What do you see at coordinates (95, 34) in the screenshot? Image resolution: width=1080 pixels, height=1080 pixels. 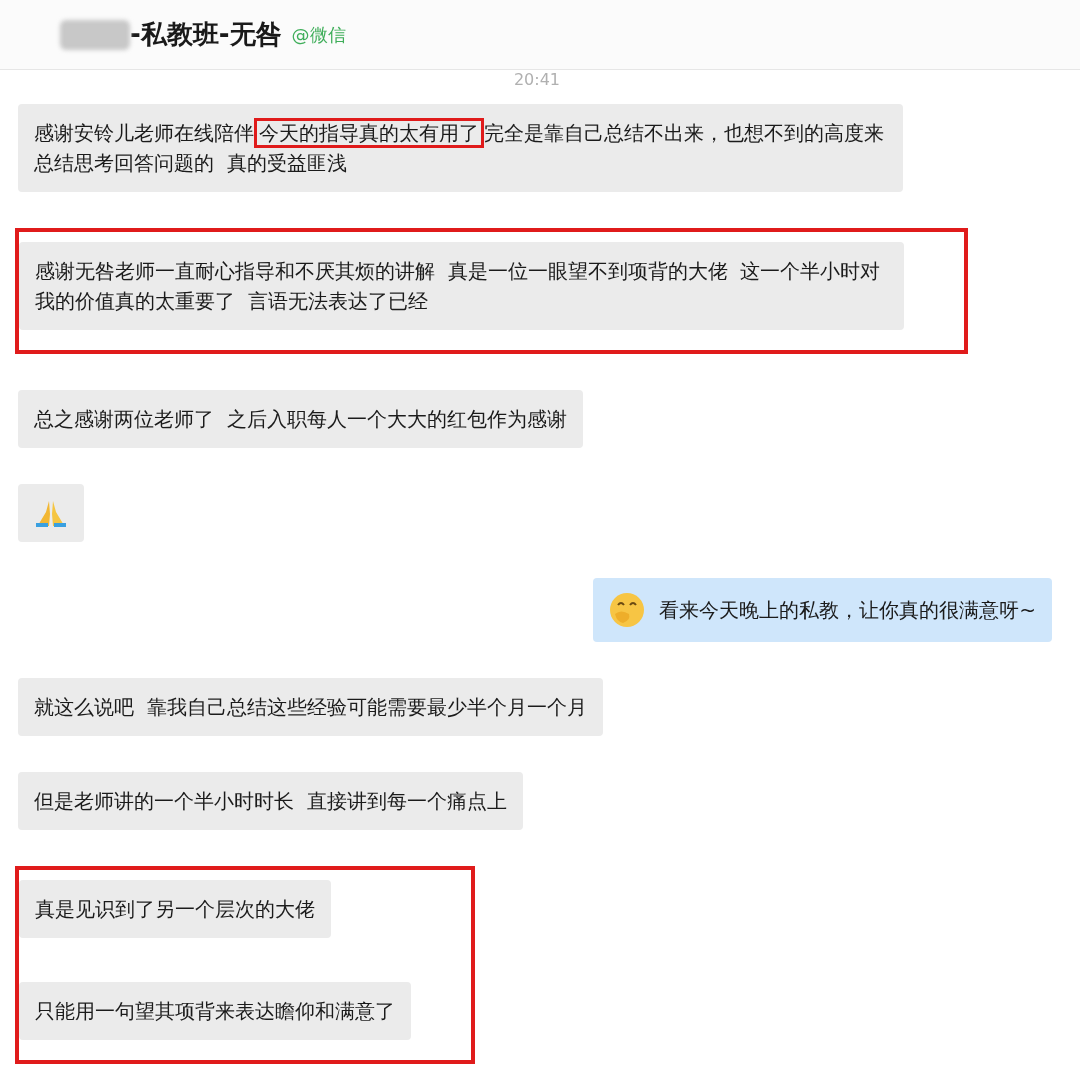 I see `blurred-name` at bounding box center [95, 34].